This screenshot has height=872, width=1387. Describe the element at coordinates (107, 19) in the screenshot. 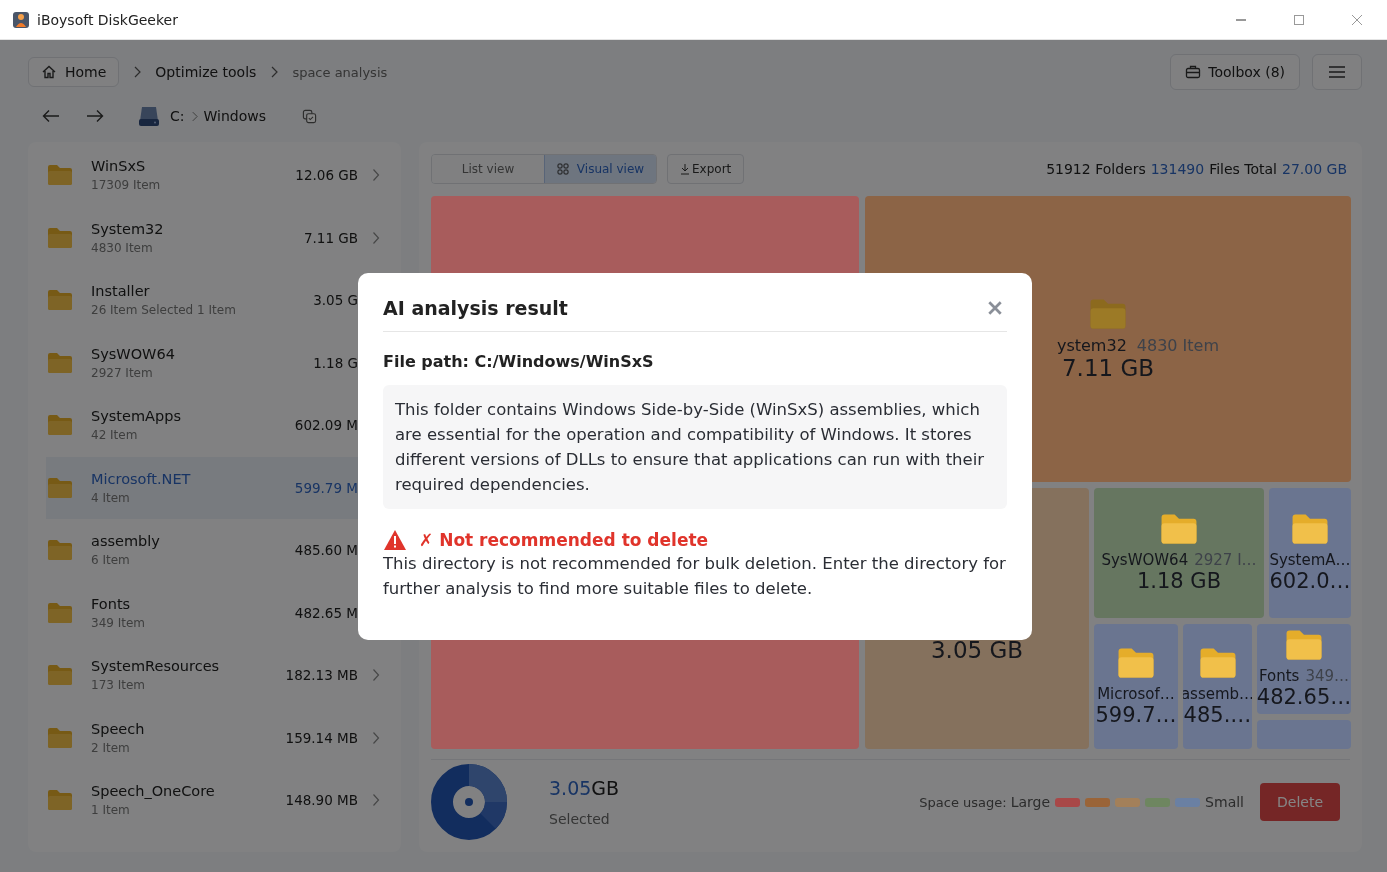

I see `window-title: iBoysoft DiskGeeker` at that location.